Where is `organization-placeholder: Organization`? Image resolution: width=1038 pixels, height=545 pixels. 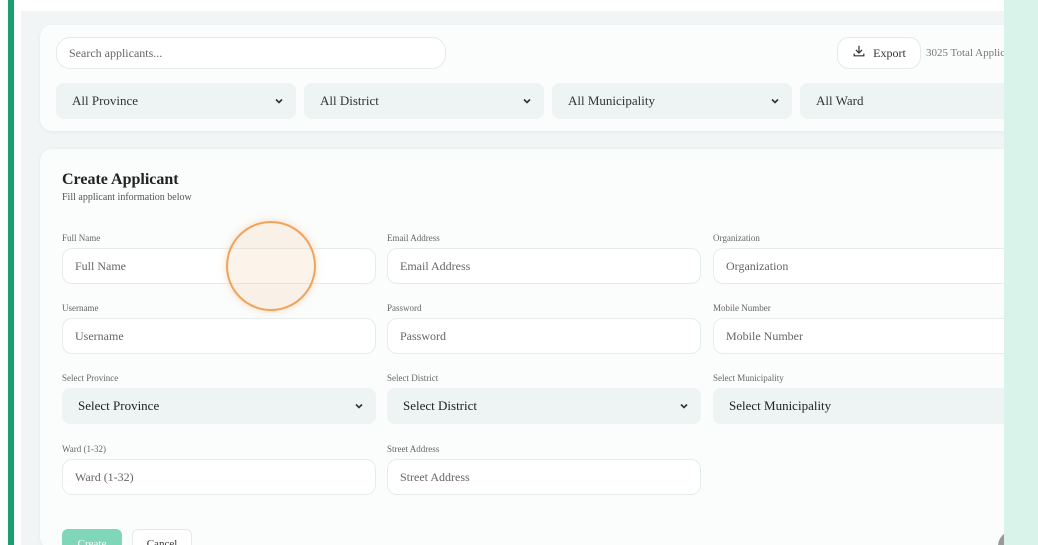
organization-placeholder: Organization is located at coordinates (757, 265).